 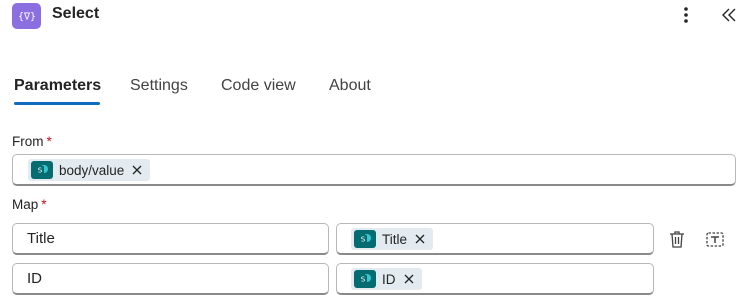 I want to click on map-key-value: Title, so click(x=41, y=238).